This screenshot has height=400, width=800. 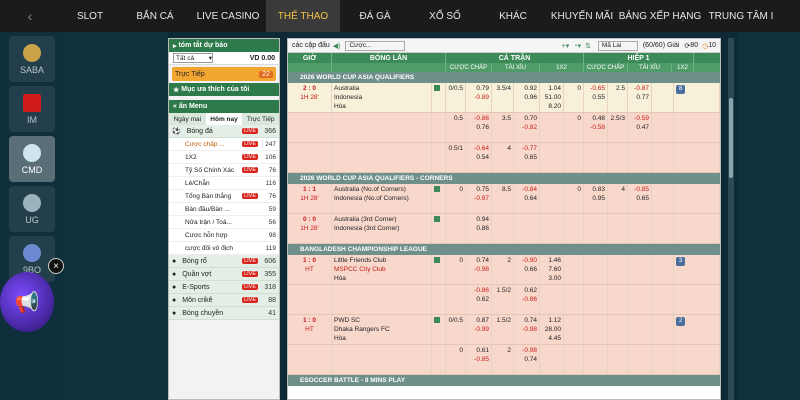 I want to click on ft-1x2-odds-value: 3.00, so click(x=551, y=278).